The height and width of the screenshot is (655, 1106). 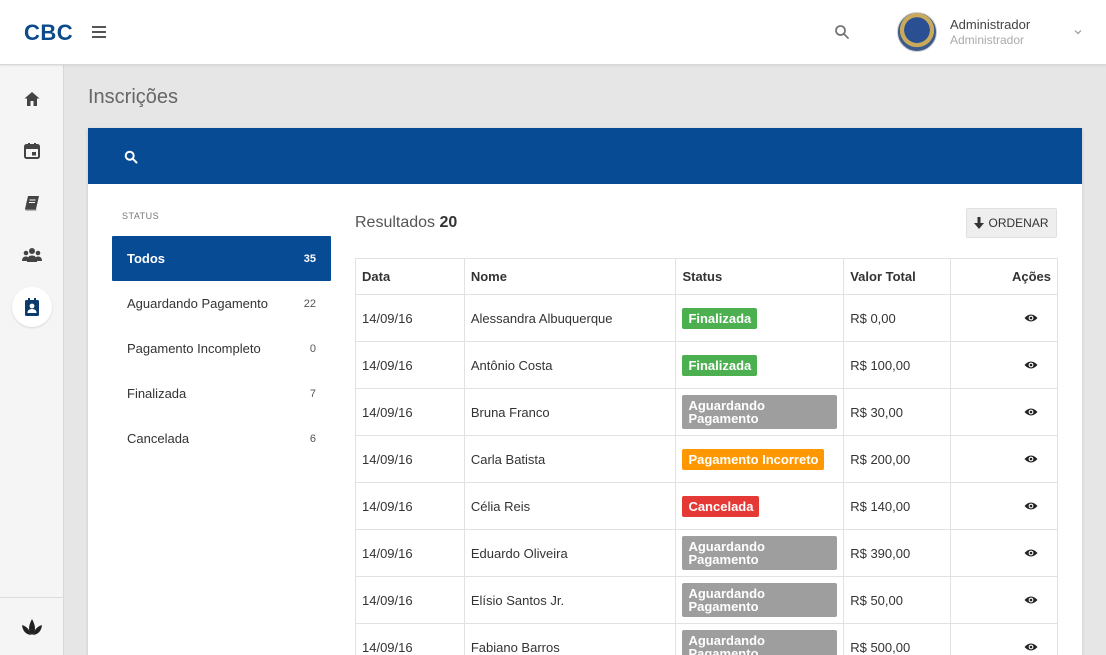 What do you see at coordinates (312, 393) in the screenshot?
I see `filter-count: 7` at bounding box center [312, 393].